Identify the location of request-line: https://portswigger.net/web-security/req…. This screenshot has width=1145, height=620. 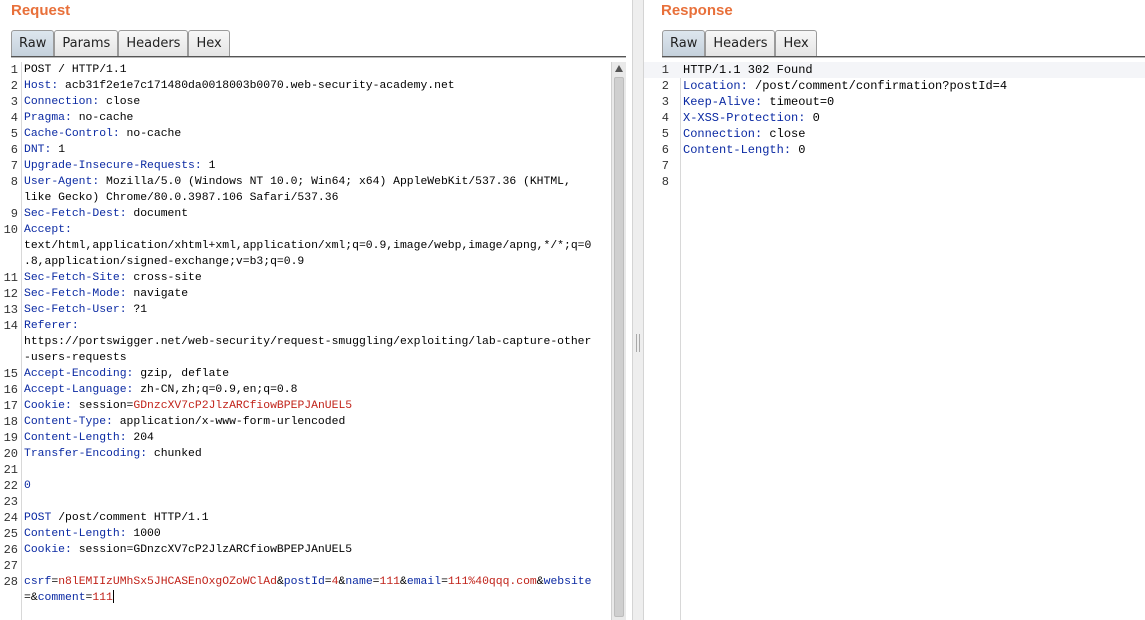
(305, 342).